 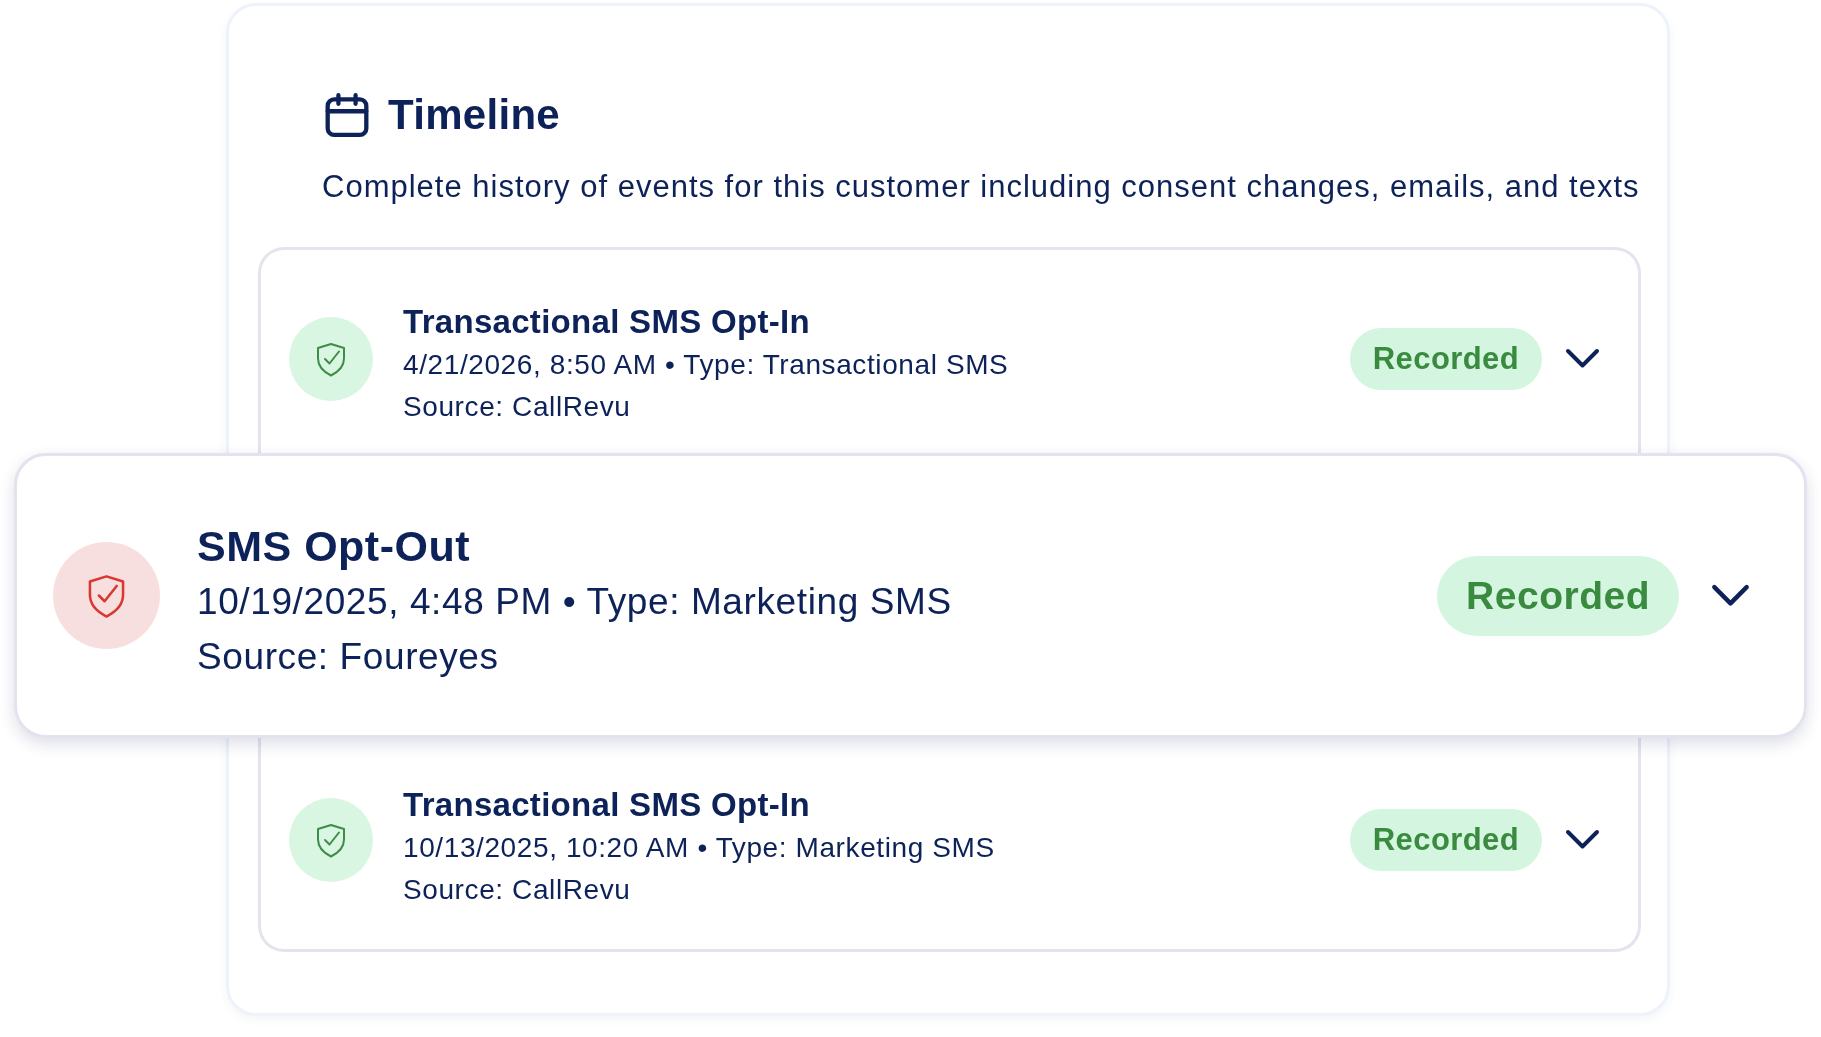 I want to click on event-details: 10/19/2025, 4:48 PM • Type: Marketing SMS, so click(x=574, y=601).